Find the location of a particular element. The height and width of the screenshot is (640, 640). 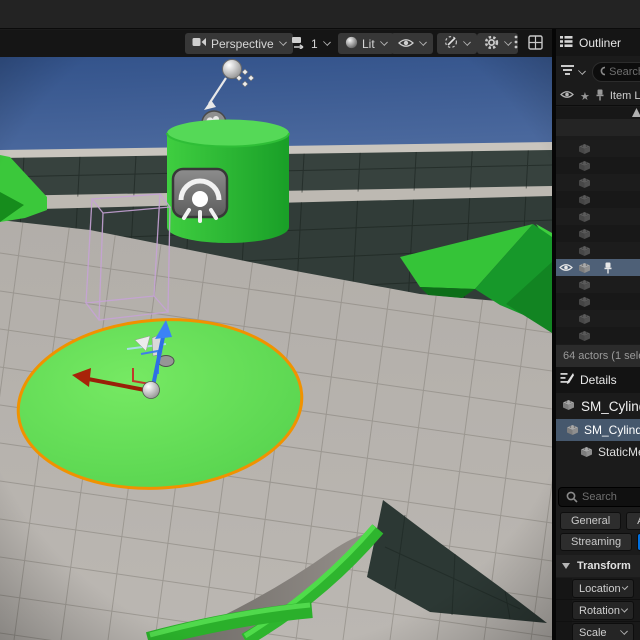

outliner-column-headers: ★ Item Label is located at coordinates (598, 96).